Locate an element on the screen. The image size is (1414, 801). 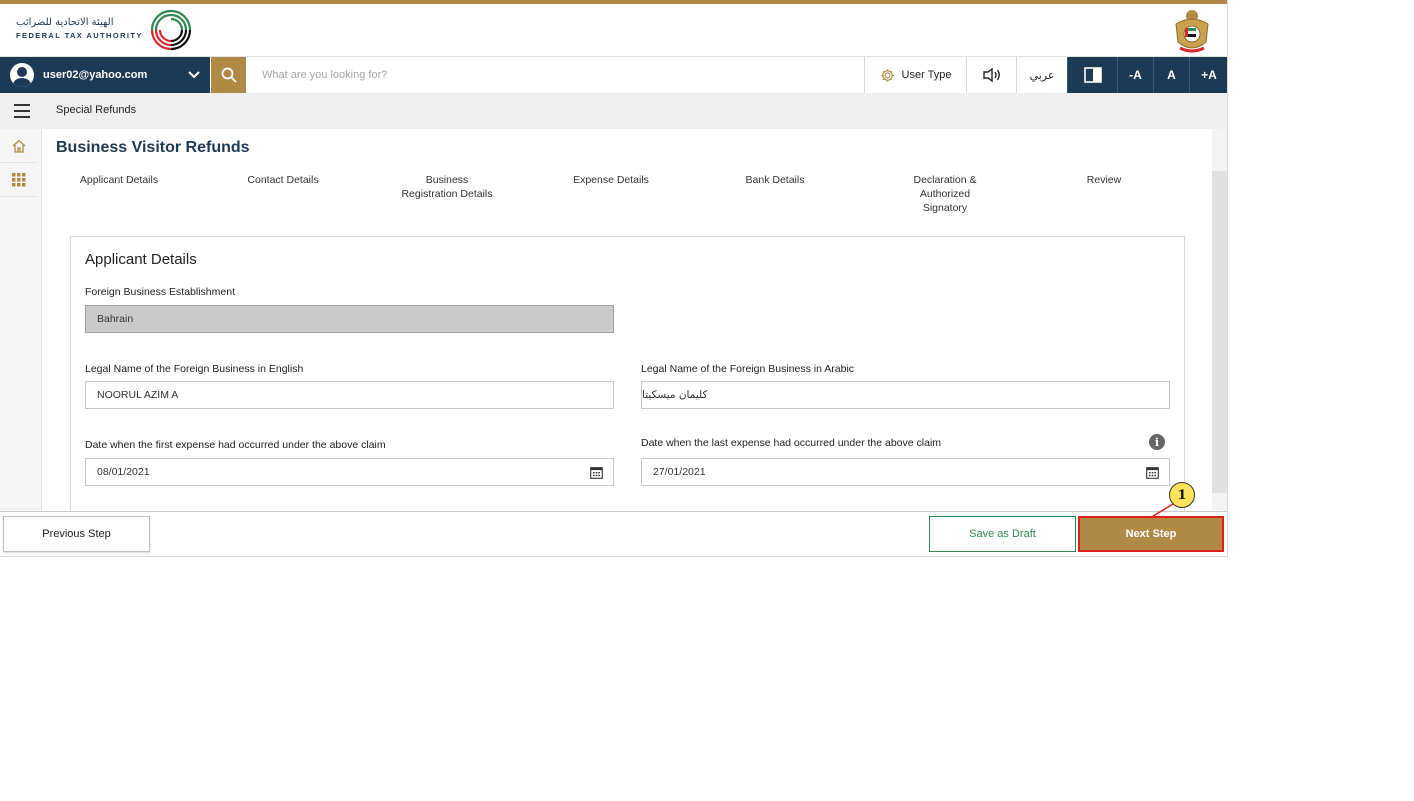
callout-number-badge: 1 is located at coordinates (1182, 495).